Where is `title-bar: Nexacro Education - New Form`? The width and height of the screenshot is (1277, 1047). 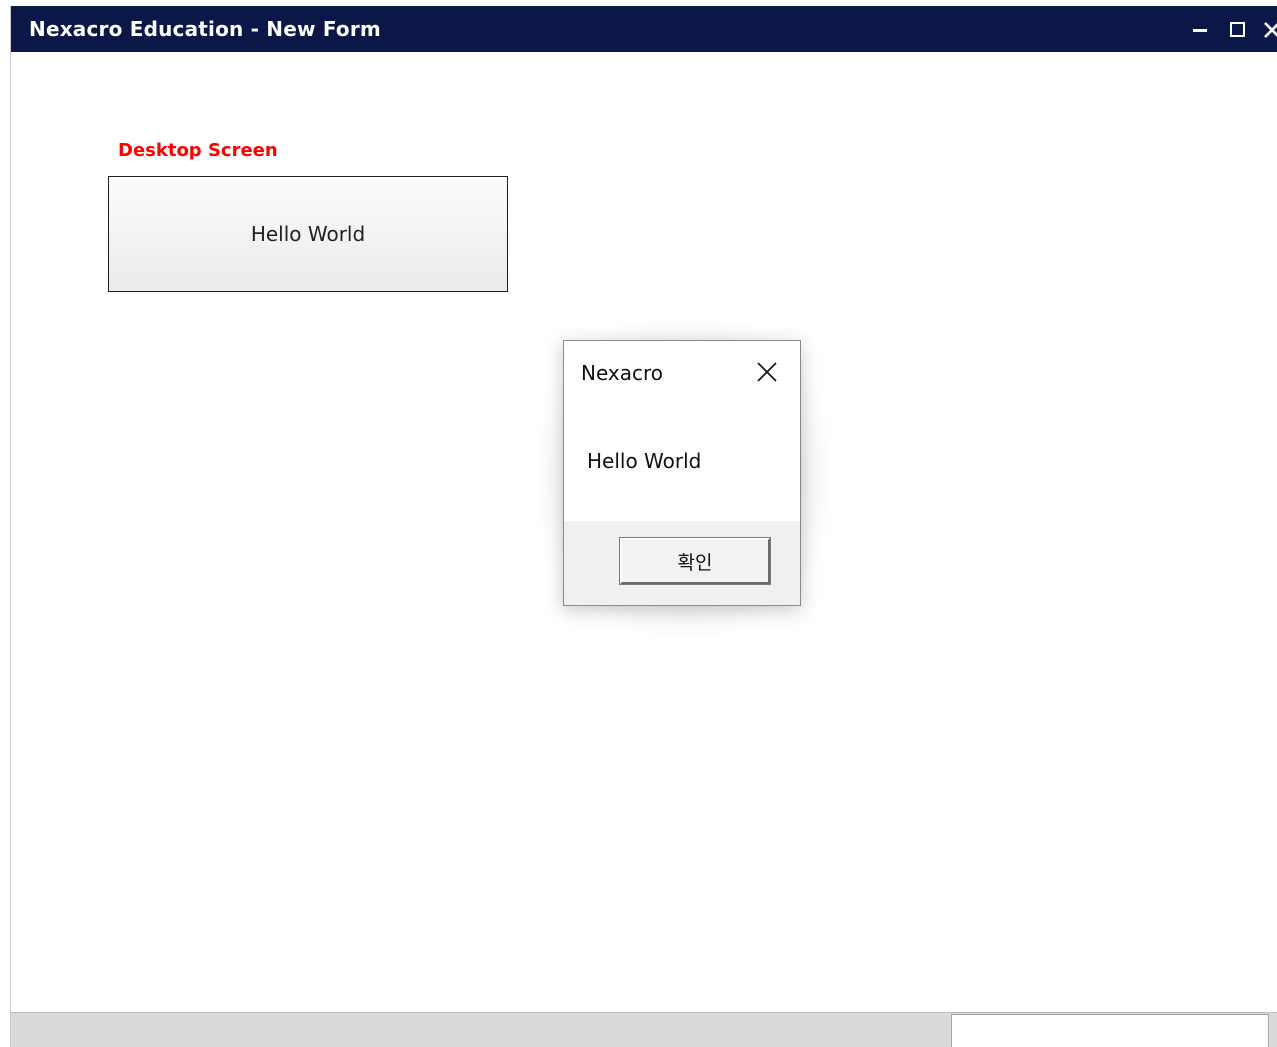 title-bar: Nexacro Education - New Form is located at coordinates (644, 29).